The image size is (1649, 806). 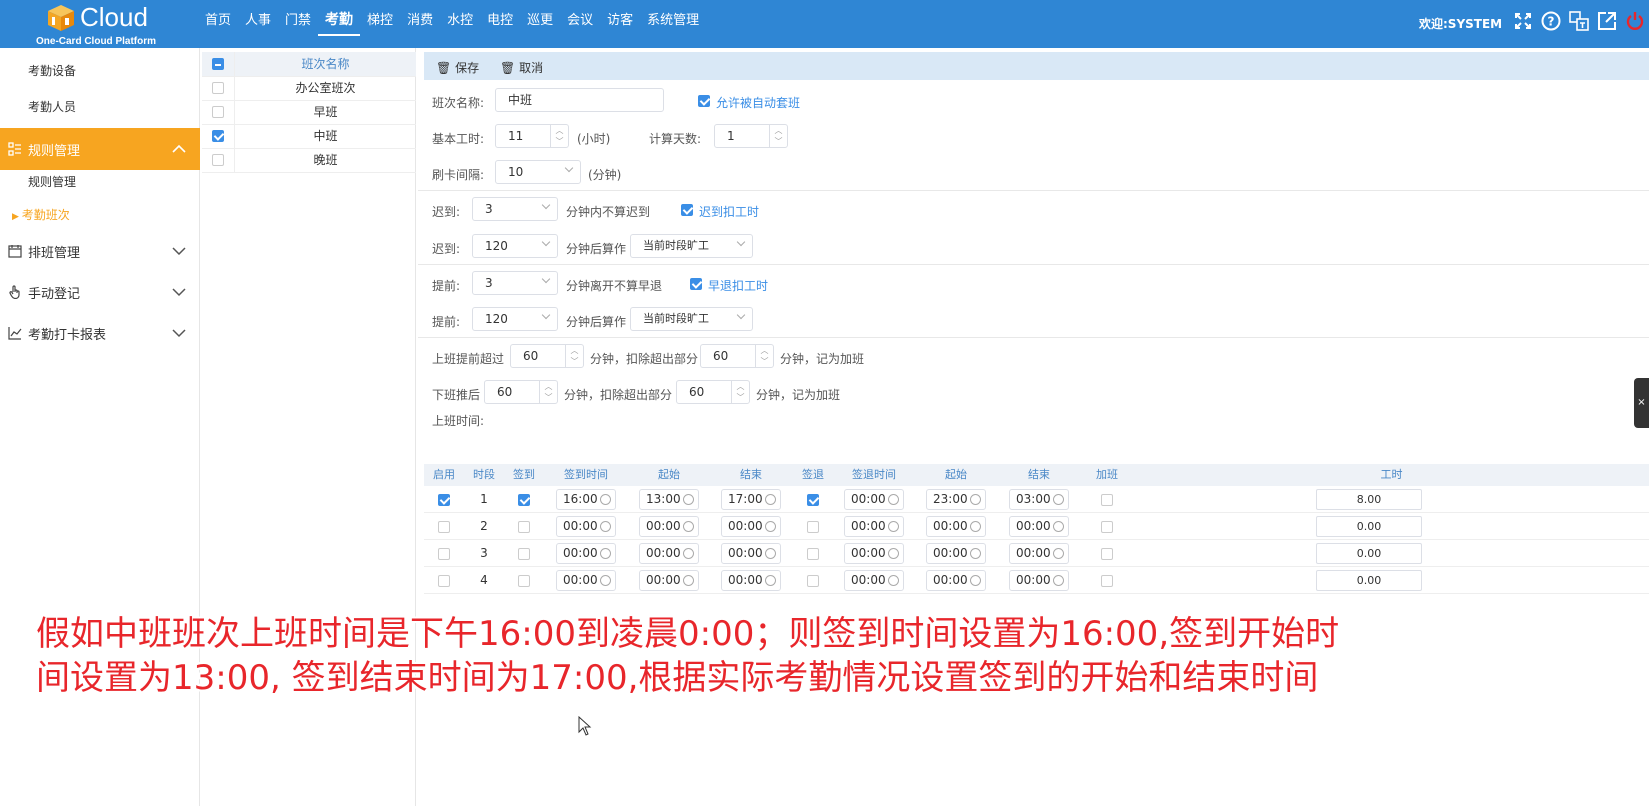 What do you see at coordinates (218, 24) in the screenshot?
I see `nav-item-0: 首页` at bounding box center [218, 24].